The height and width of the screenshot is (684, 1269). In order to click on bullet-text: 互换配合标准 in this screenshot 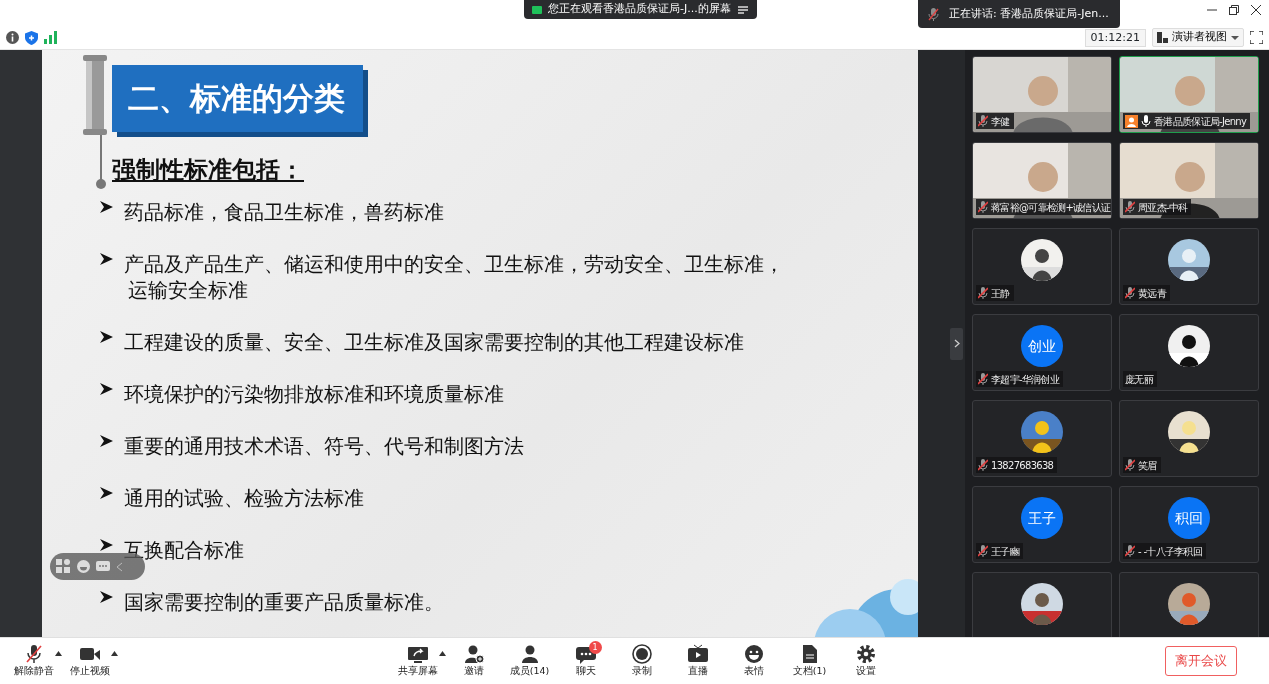, I will do `click(184, 551)`.